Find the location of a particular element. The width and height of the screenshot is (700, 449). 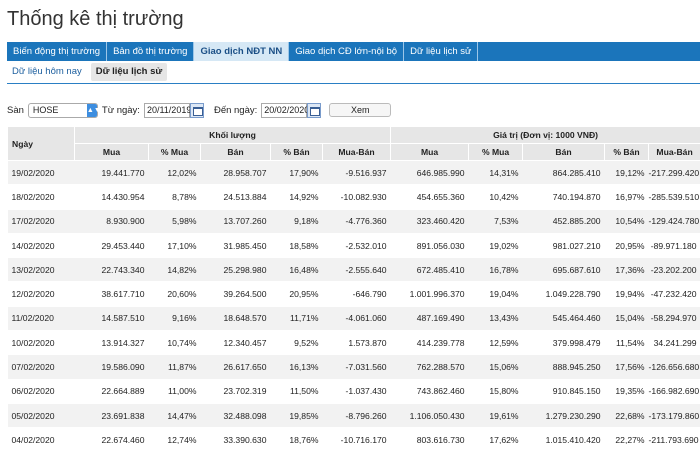

table-cell: -1.037.430 is located at coordinates (356, 391).